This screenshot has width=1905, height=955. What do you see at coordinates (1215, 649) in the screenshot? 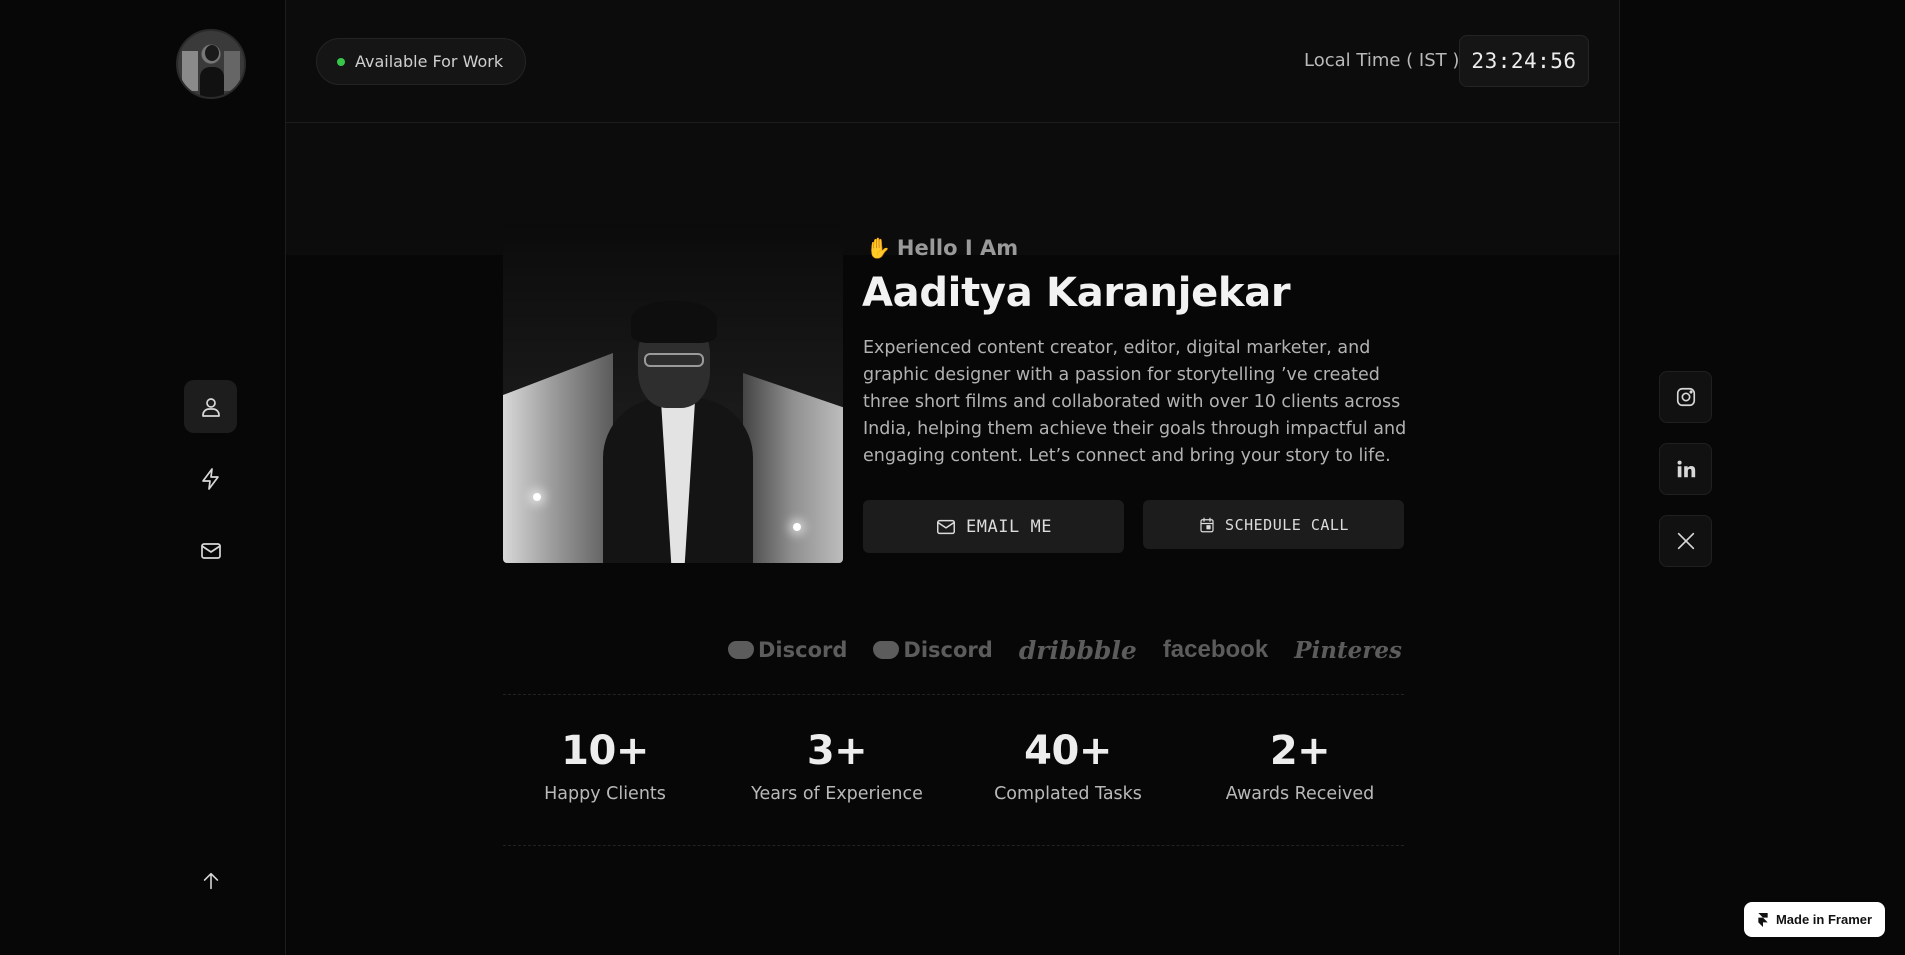
I see `facebook-logo: facebook` at bounding box center [1215, 649].